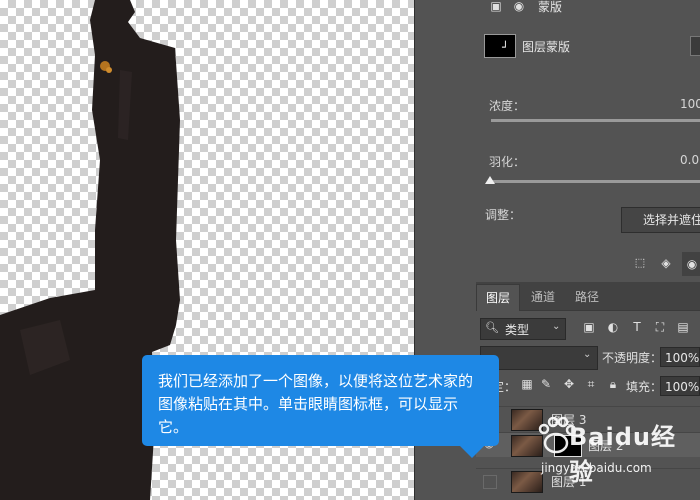 The image size is (700, 500). What do you see at coordinates (695, 46) in the screenshot?
I see `apply-mask-button` at bounding box center [695, 46].